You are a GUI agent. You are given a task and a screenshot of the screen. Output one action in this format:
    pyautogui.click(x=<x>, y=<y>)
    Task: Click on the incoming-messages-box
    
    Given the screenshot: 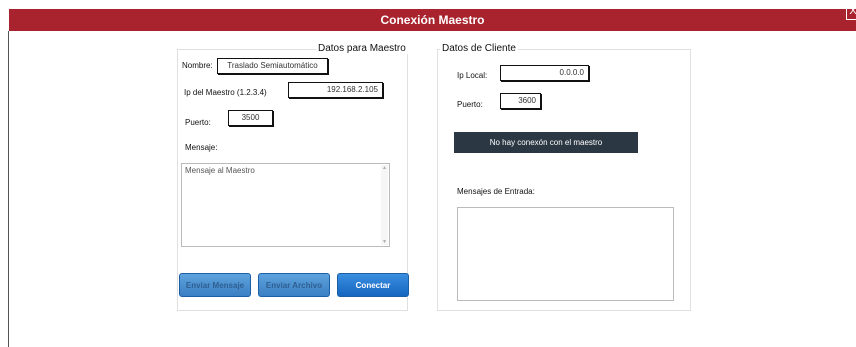 What is the action you would take?
    pyautogui.click(x=565, y=254)
    